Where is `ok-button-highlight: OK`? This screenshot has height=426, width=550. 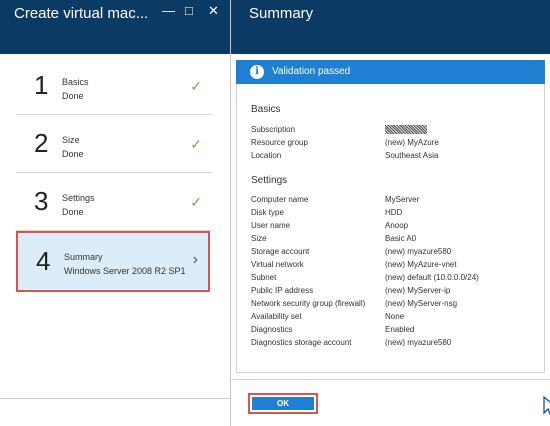 ok-button-highlight: OK is located at coordinates (283, 403).